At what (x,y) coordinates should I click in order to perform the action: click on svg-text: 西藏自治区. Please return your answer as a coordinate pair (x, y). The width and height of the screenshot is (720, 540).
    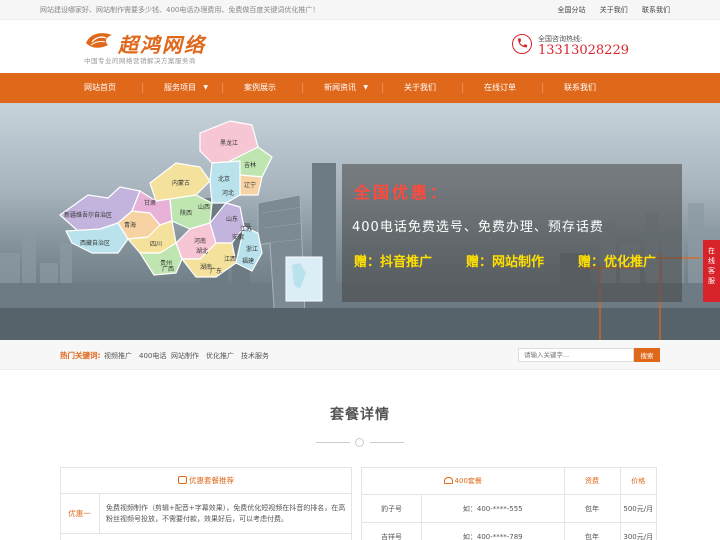
    Looking at the image, I should click on (95, 243).